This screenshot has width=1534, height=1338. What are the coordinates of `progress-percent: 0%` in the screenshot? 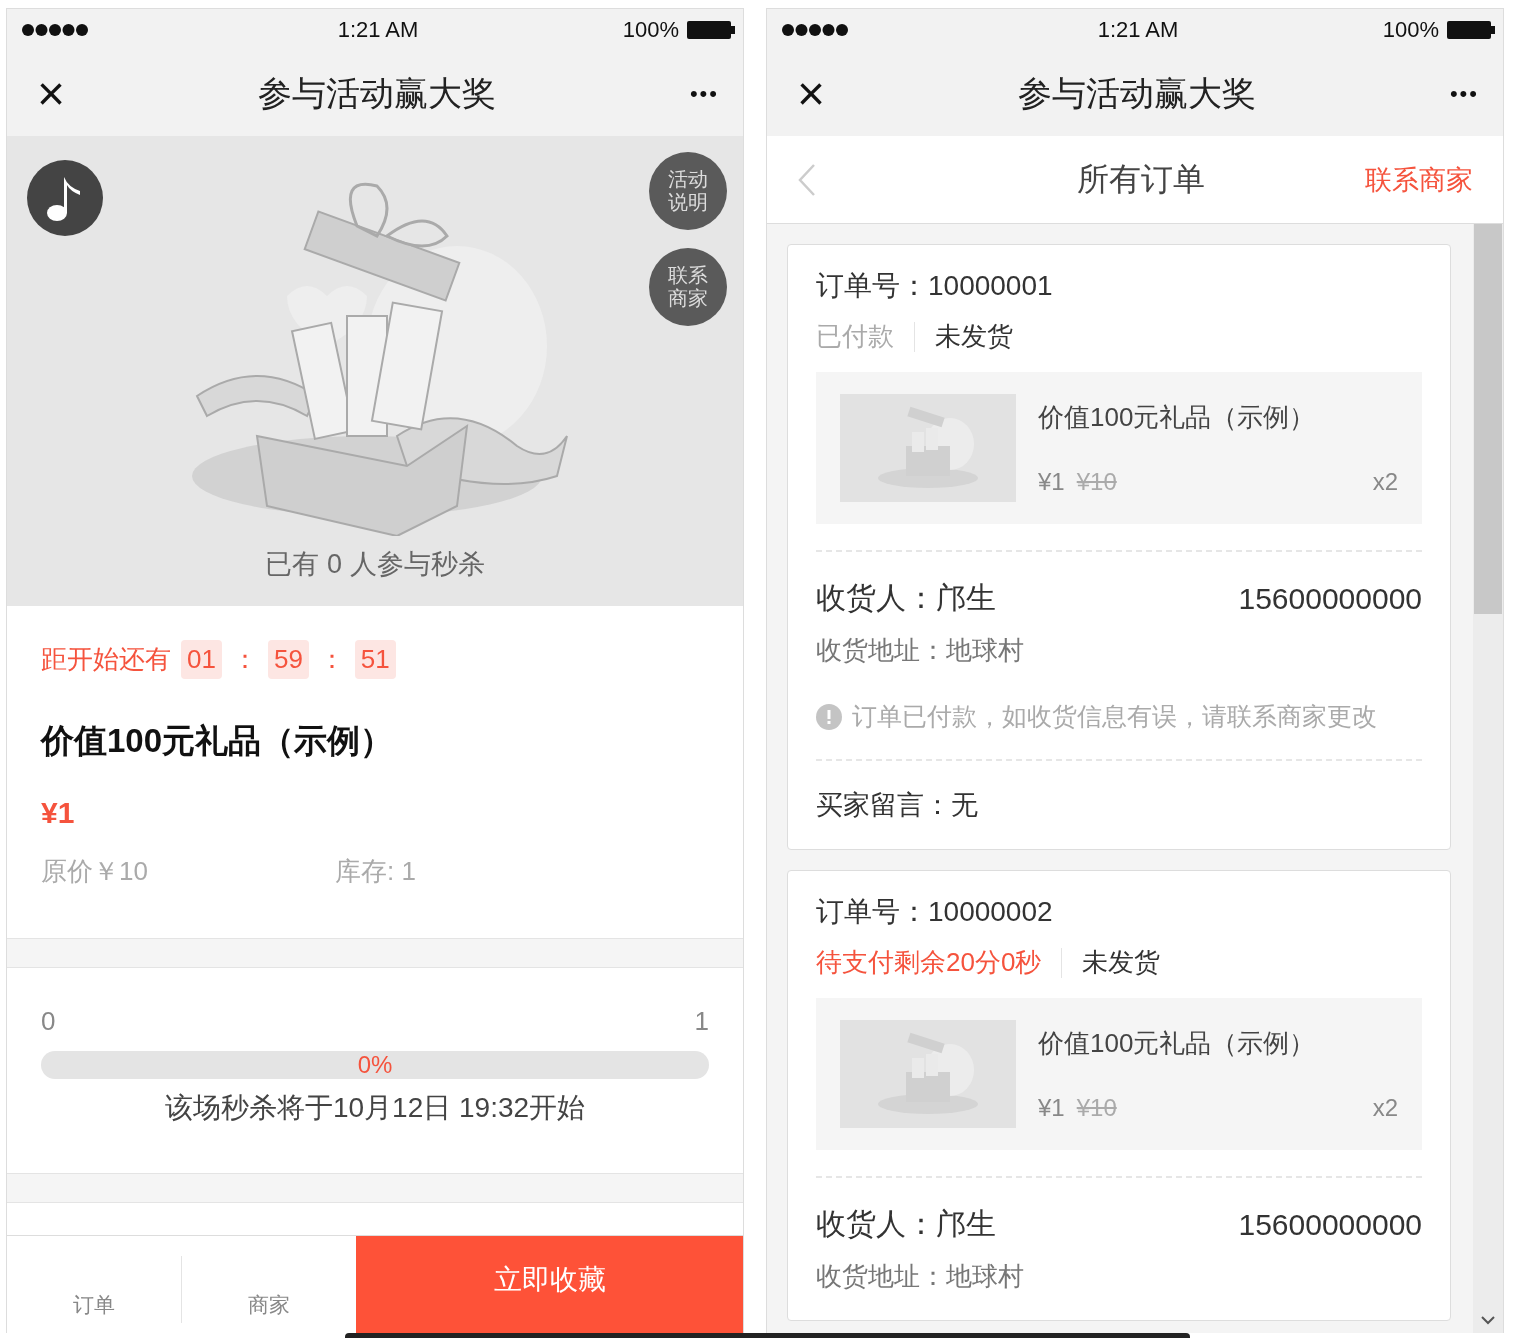 It's located at (375, 1065).